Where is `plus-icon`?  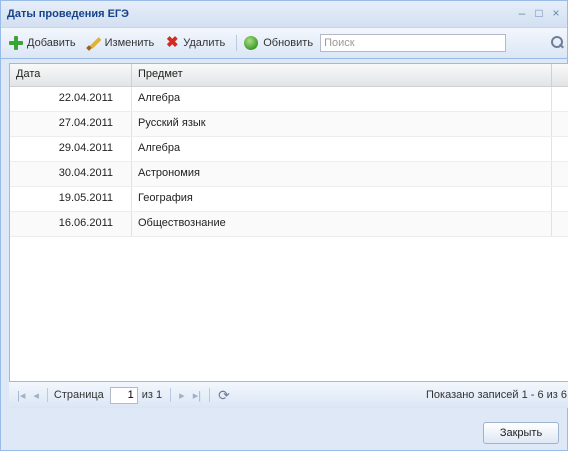
plus-icon is located at coordinates (16, 43).